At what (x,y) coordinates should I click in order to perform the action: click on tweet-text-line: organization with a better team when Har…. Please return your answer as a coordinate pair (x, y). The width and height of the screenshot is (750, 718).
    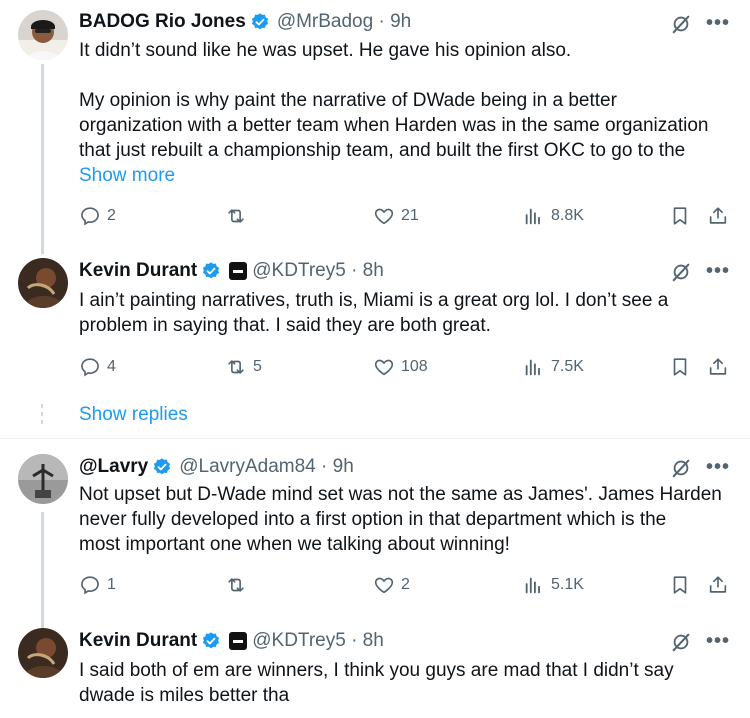
    Looking at the image, I should click on (394, 125).